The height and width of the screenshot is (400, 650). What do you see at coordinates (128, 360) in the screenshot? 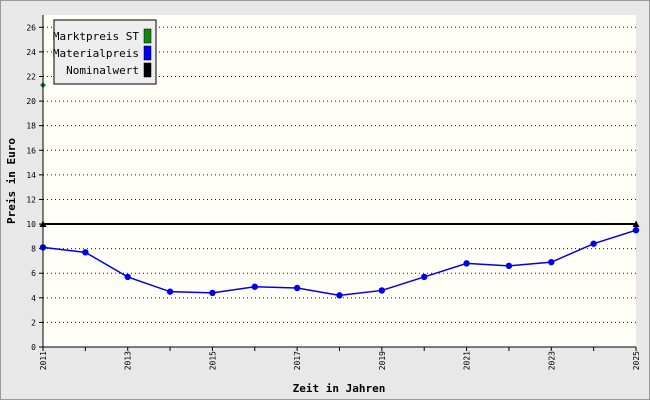
I see `x-tick-label: 2013` at bounding box center [128, 360].